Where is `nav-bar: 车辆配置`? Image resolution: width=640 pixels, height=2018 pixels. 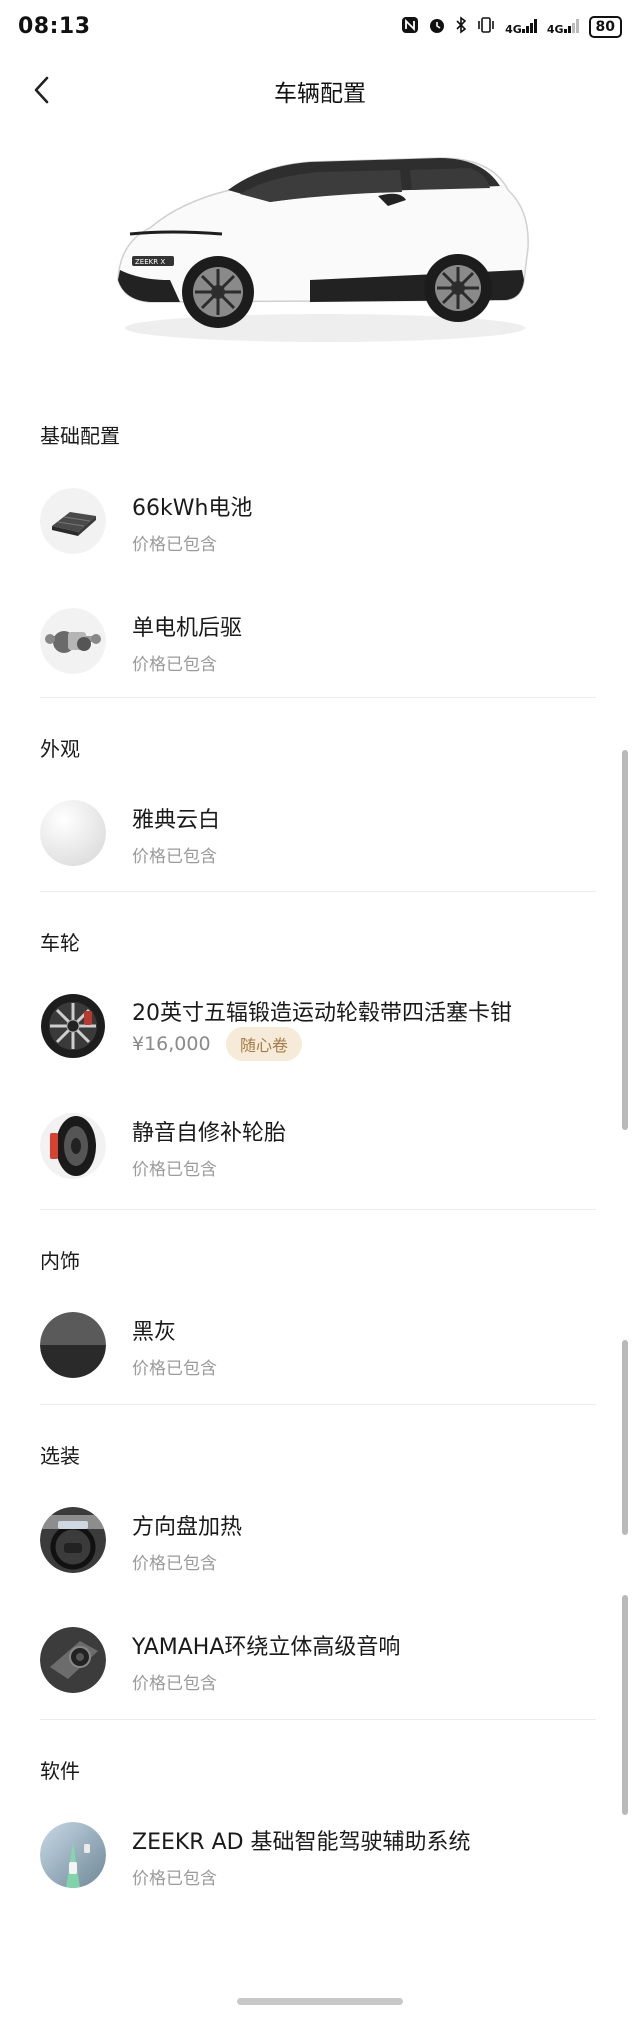 nav-bar: 车辆配置 is located at coordinates (320, 90).